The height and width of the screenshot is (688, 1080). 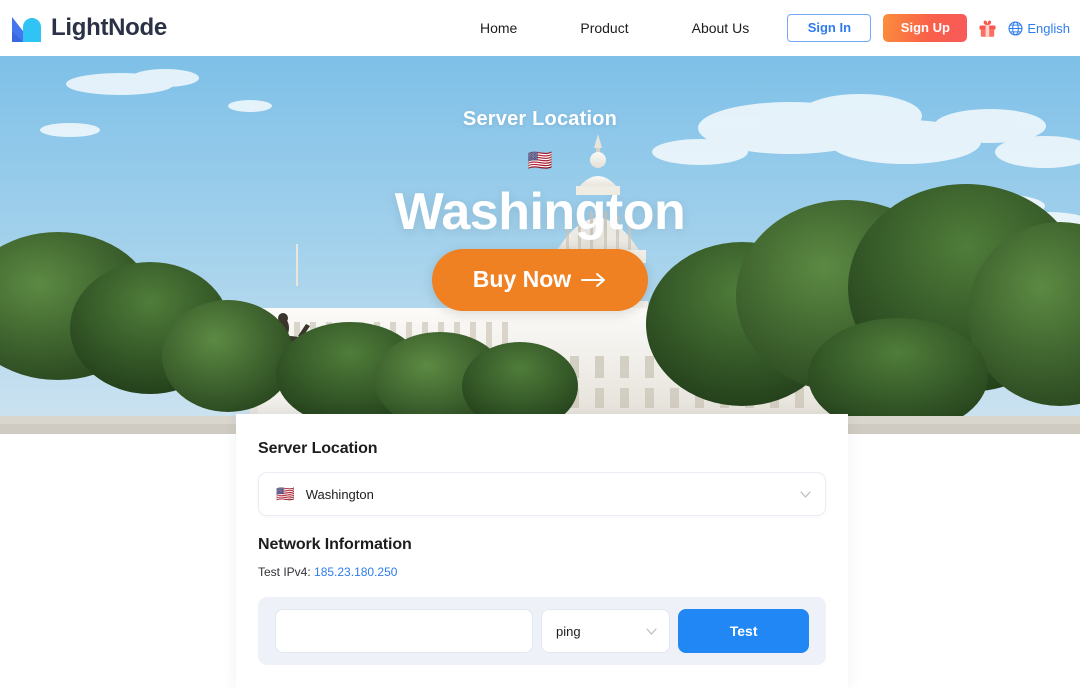 I want to click on hero-kicker: Server Location, so click(x=540, y=119).